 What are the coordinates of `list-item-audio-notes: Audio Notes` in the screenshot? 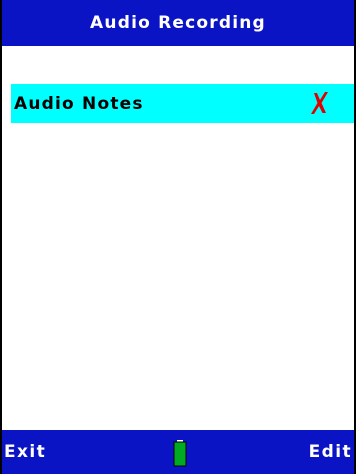 It's located at (182, 103).